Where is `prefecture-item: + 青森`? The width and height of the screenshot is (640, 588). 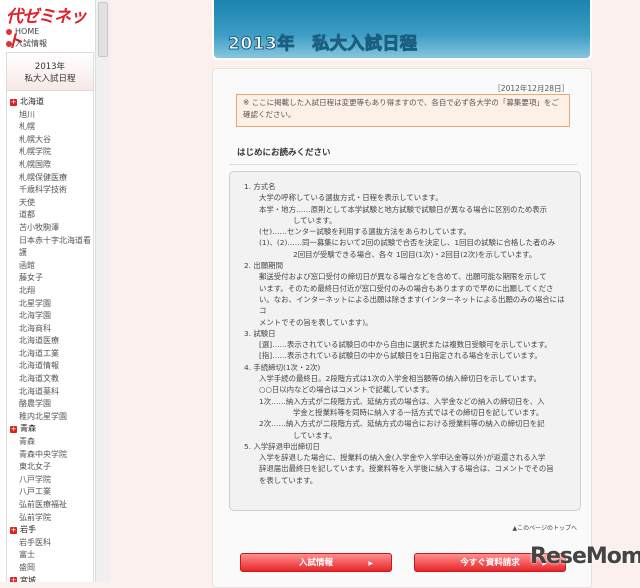 prefecture-item: + 青森 is located at coordinates (50, 429).